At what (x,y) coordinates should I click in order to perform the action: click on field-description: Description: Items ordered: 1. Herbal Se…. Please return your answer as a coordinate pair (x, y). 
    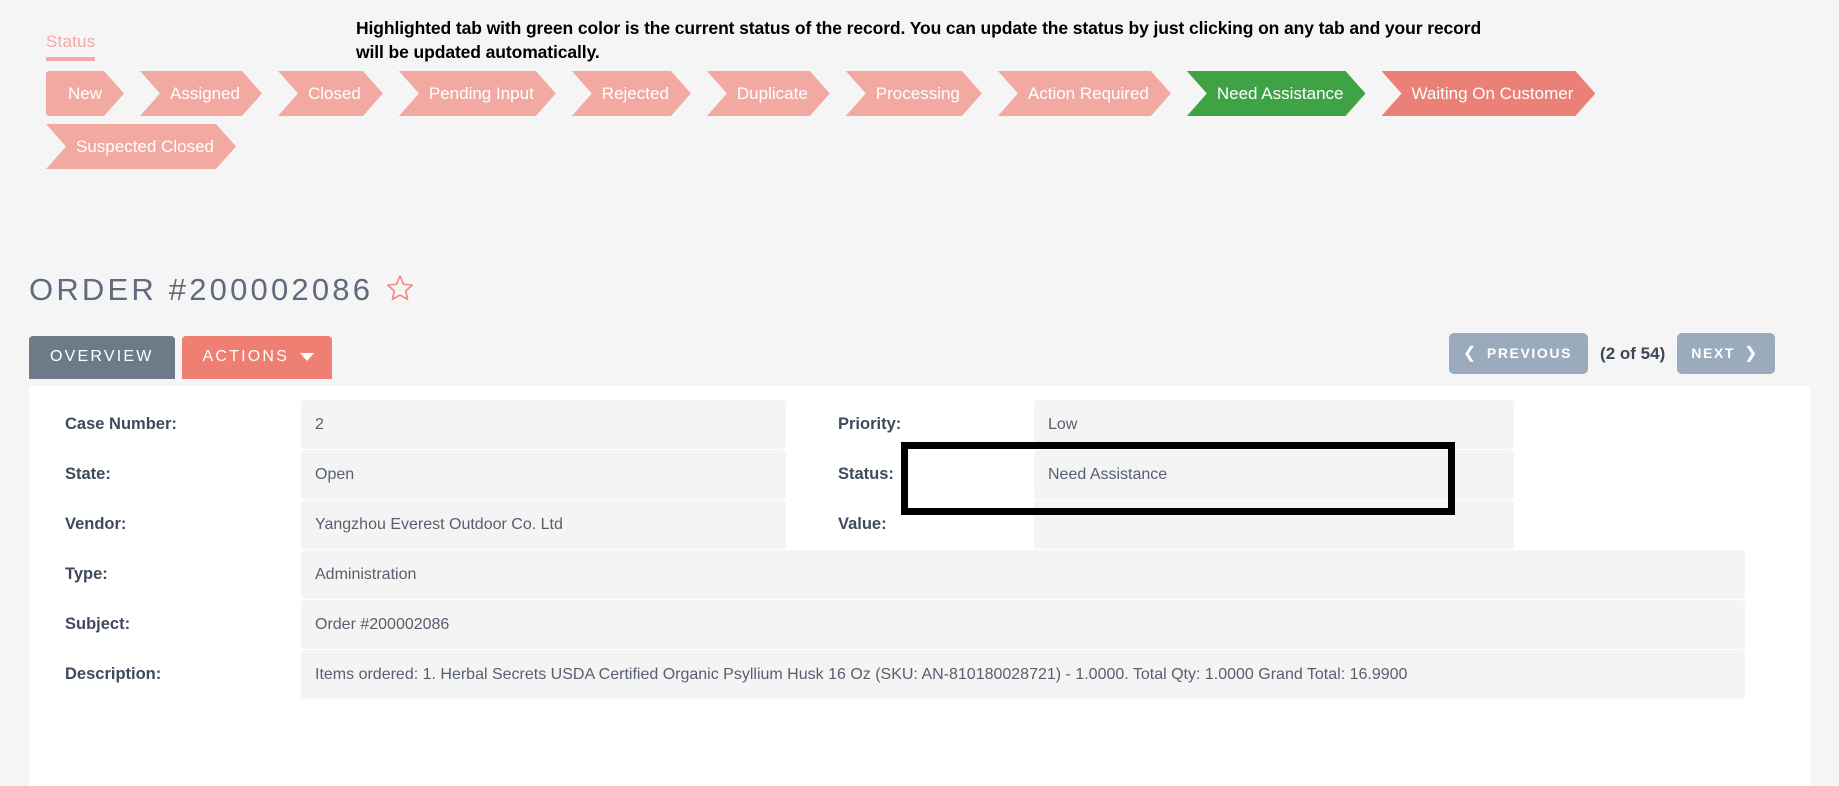
    Looking at the image, I should click on (887, 674).